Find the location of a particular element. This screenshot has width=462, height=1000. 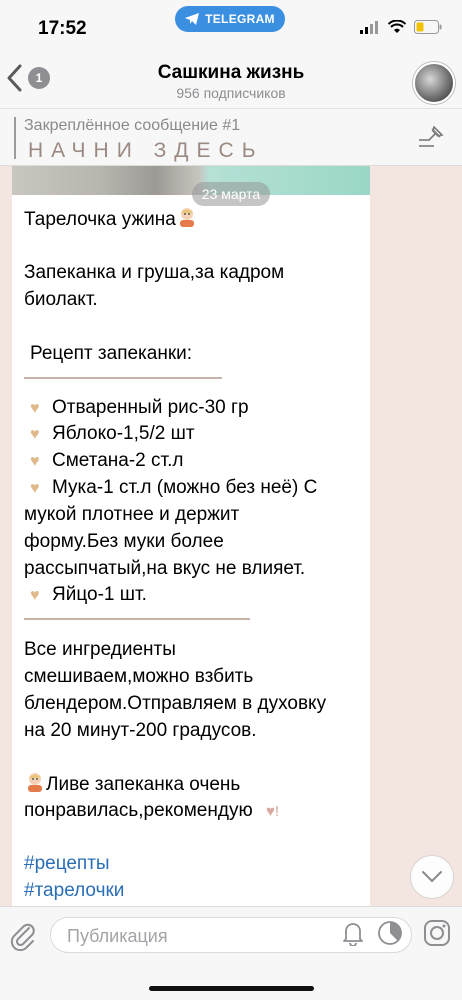

pin-list-icon is located at coordinates (431, 137).